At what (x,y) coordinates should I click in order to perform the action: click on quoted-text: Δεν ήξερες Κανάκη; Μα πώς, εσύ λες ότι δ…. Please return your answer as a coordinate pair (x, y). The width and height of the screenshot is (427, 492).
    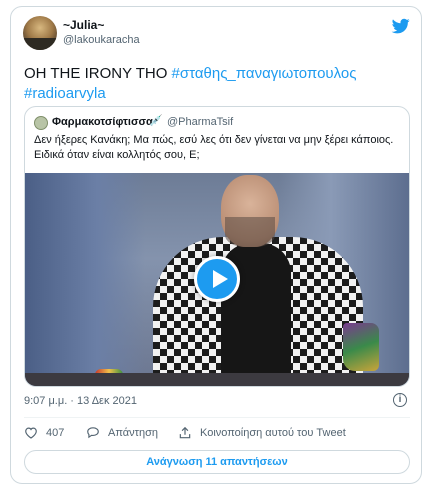
    Looking at the image, I should click on (214, 147).